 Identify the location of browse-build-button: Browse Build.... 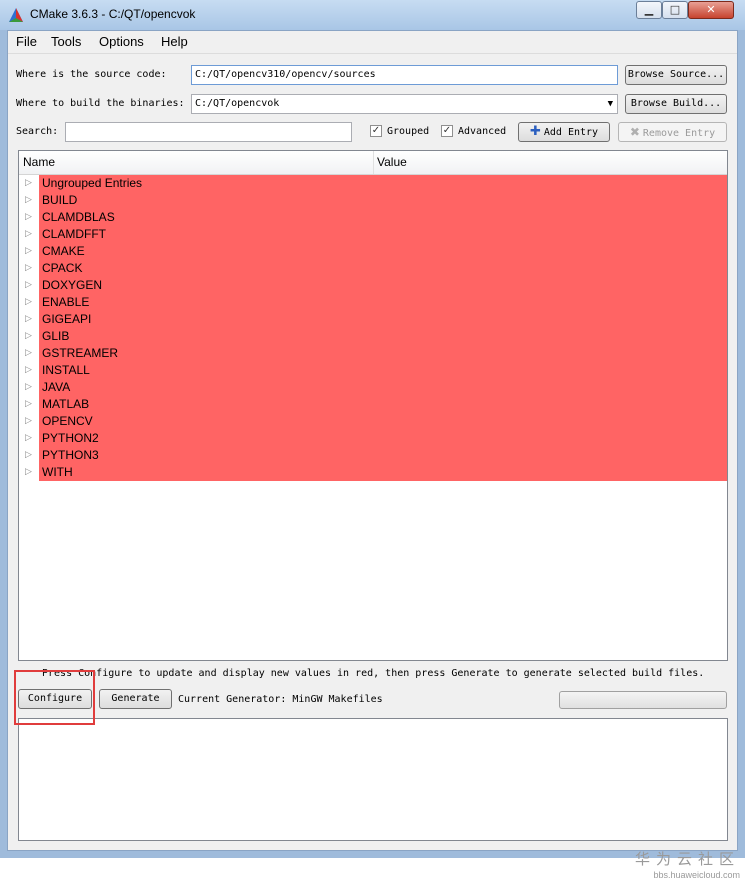
(676, 104).